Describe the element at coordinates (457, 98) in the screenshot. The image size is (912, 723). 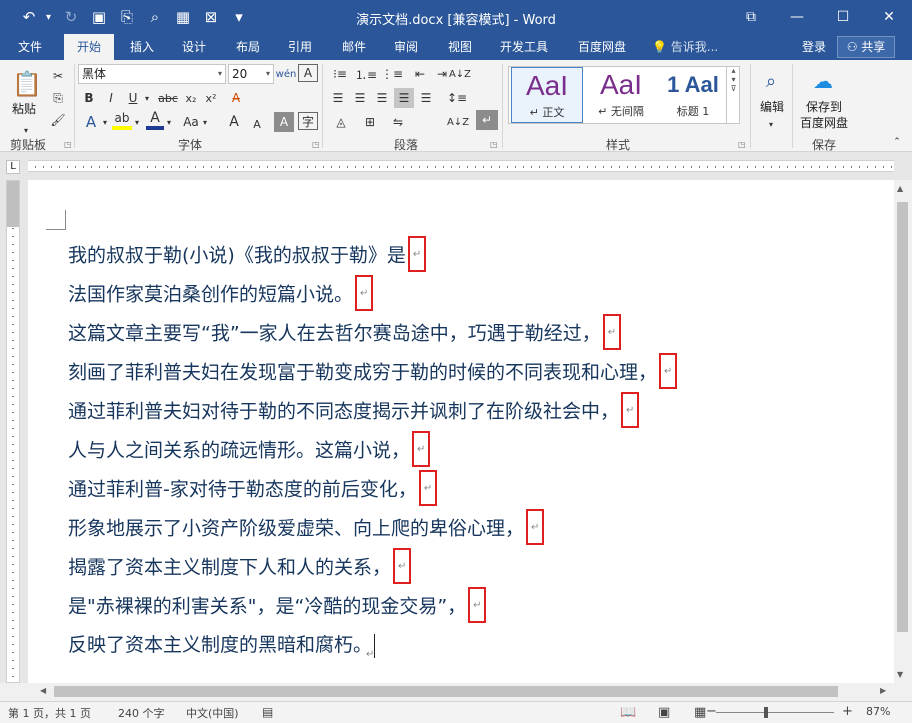
I see `line-spacing-icon: ↕≡` at that location.